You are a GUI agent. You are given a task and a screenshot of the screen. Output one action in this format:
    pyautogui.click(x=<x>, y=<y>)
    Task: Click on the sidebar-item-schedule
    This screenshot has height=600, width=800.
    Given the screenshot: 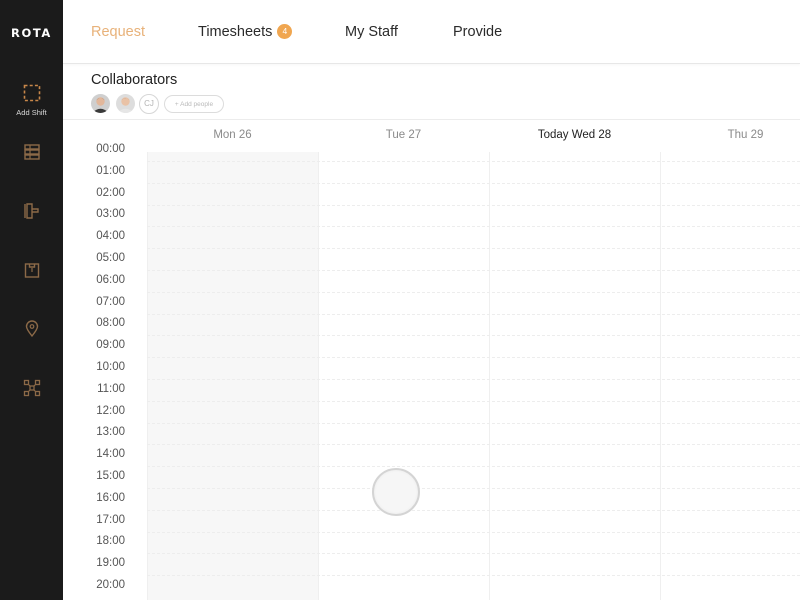 What is the action you would take?
    pyautogui.click(x=31, y=152)
    